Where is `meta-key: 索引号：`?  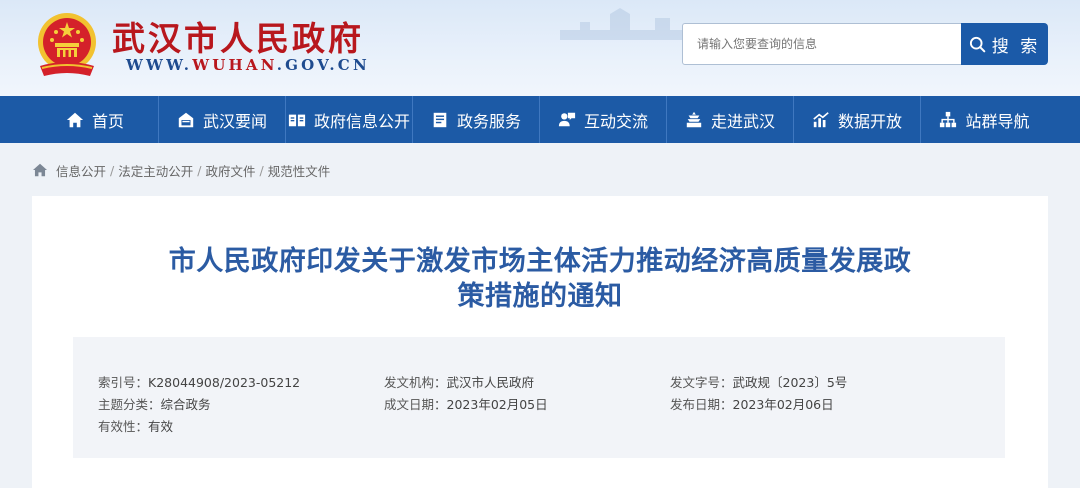 meta-key: 索引号： is located at coordinates (123, 382).